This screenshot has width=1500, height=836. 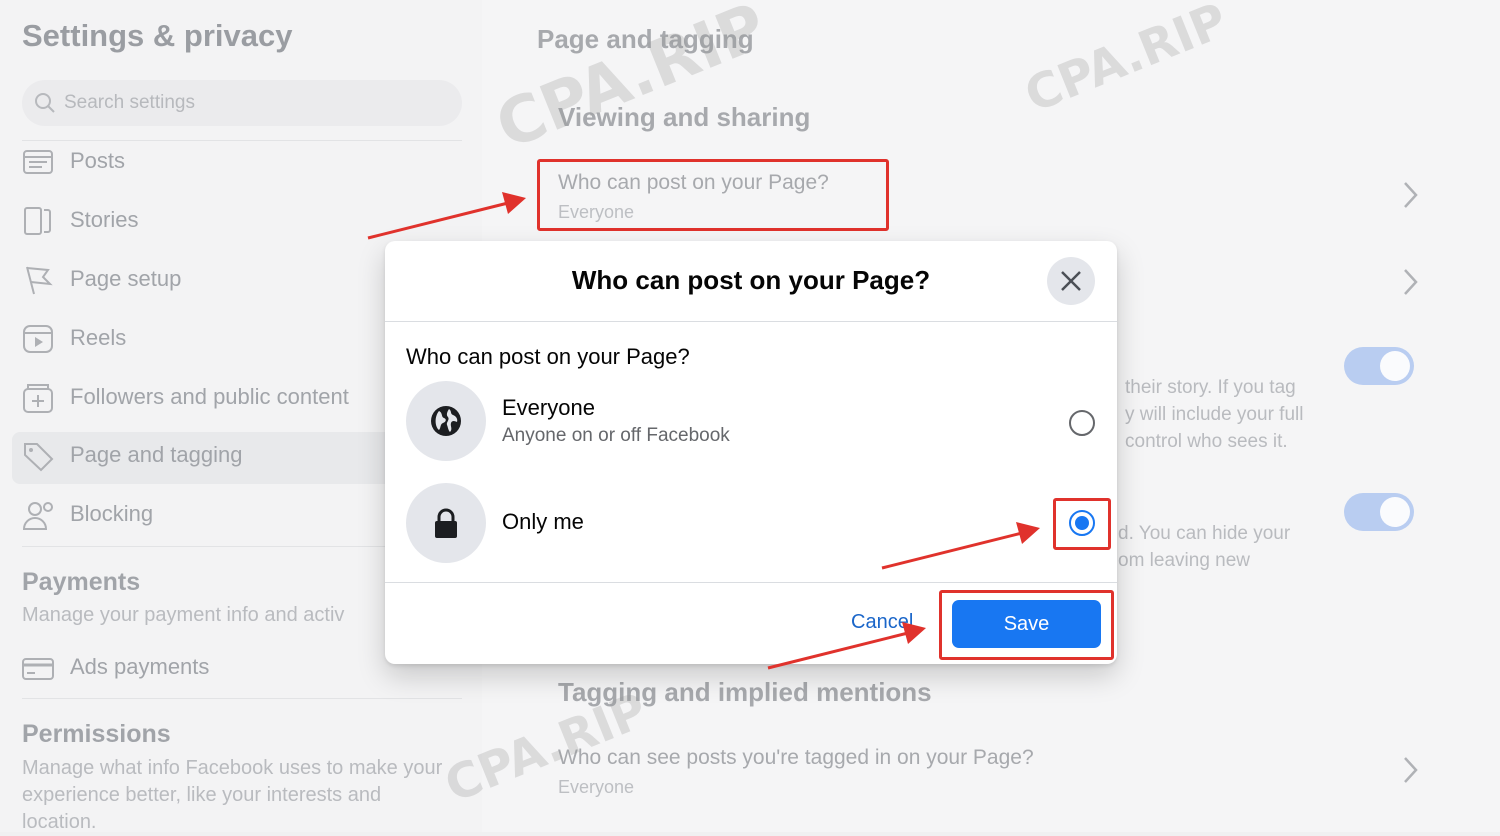 I want to click on close-button, so click(x=1071, y=281).